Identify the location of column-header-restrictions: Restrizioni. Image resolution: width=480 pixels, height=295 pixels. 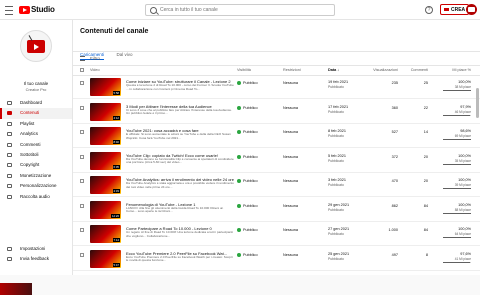
(292, 70).